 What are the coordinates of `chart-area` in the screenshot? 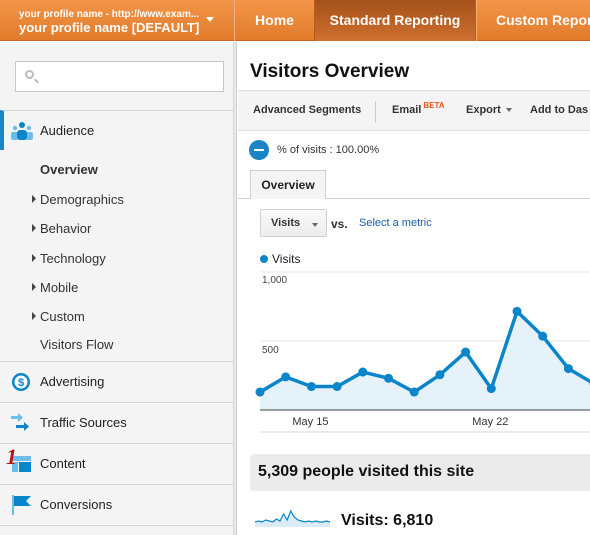 It's located at (425, 360).